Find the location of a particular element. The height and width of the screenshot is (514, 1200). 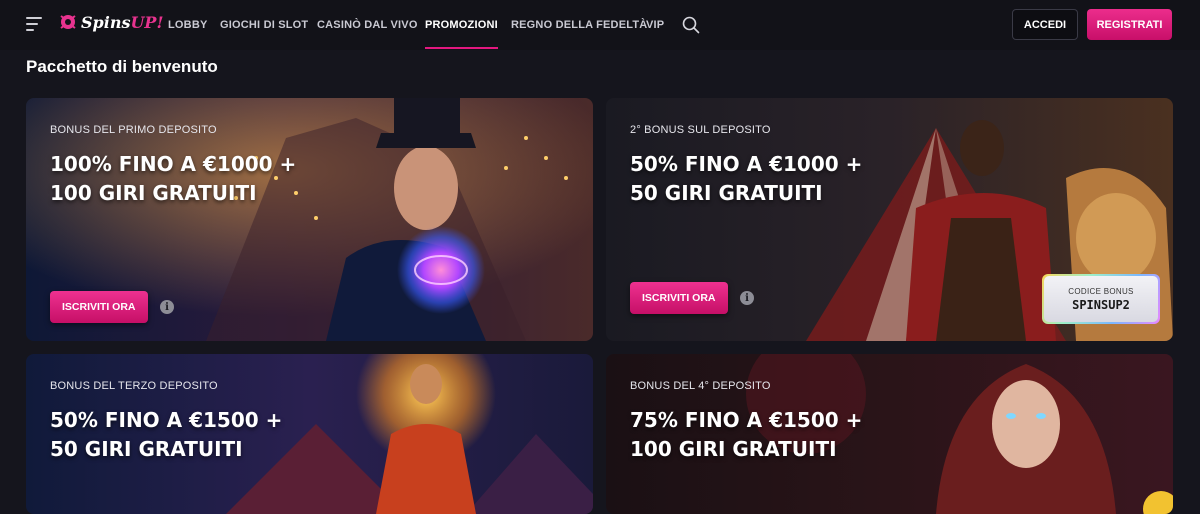

nav-item-slot-games: GIOCHI DI SLOT is located at coordinates (264, 25).